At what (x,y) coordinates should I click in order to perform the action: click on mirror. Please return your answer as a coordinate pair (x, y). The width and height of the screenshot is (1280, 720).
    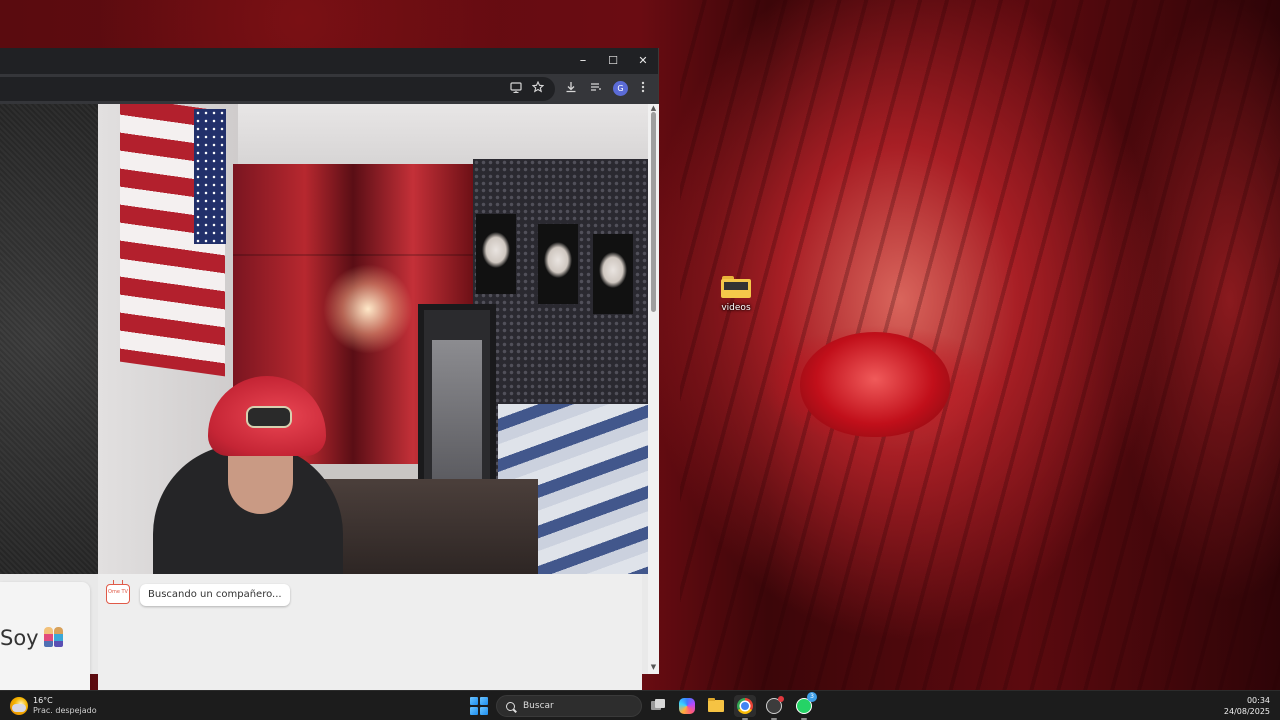
    Looking at the image, I should click on (457, 401).